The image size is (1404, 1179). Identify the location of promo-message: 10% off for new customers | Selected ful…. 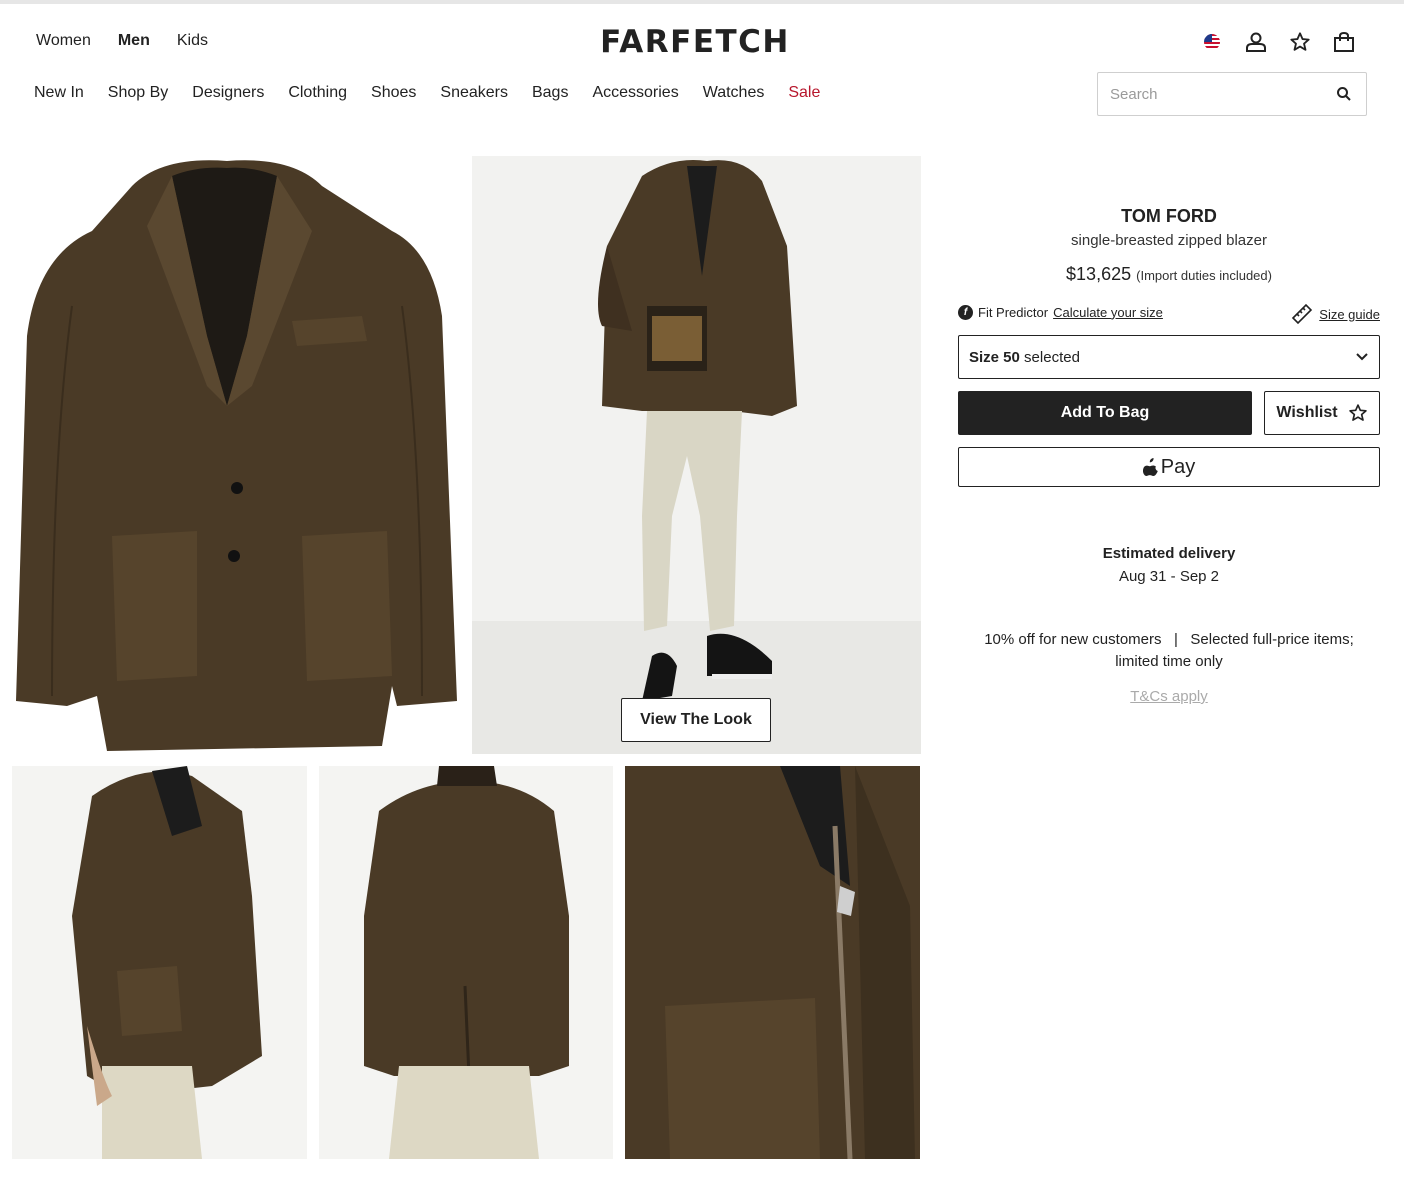
(1169, 651).